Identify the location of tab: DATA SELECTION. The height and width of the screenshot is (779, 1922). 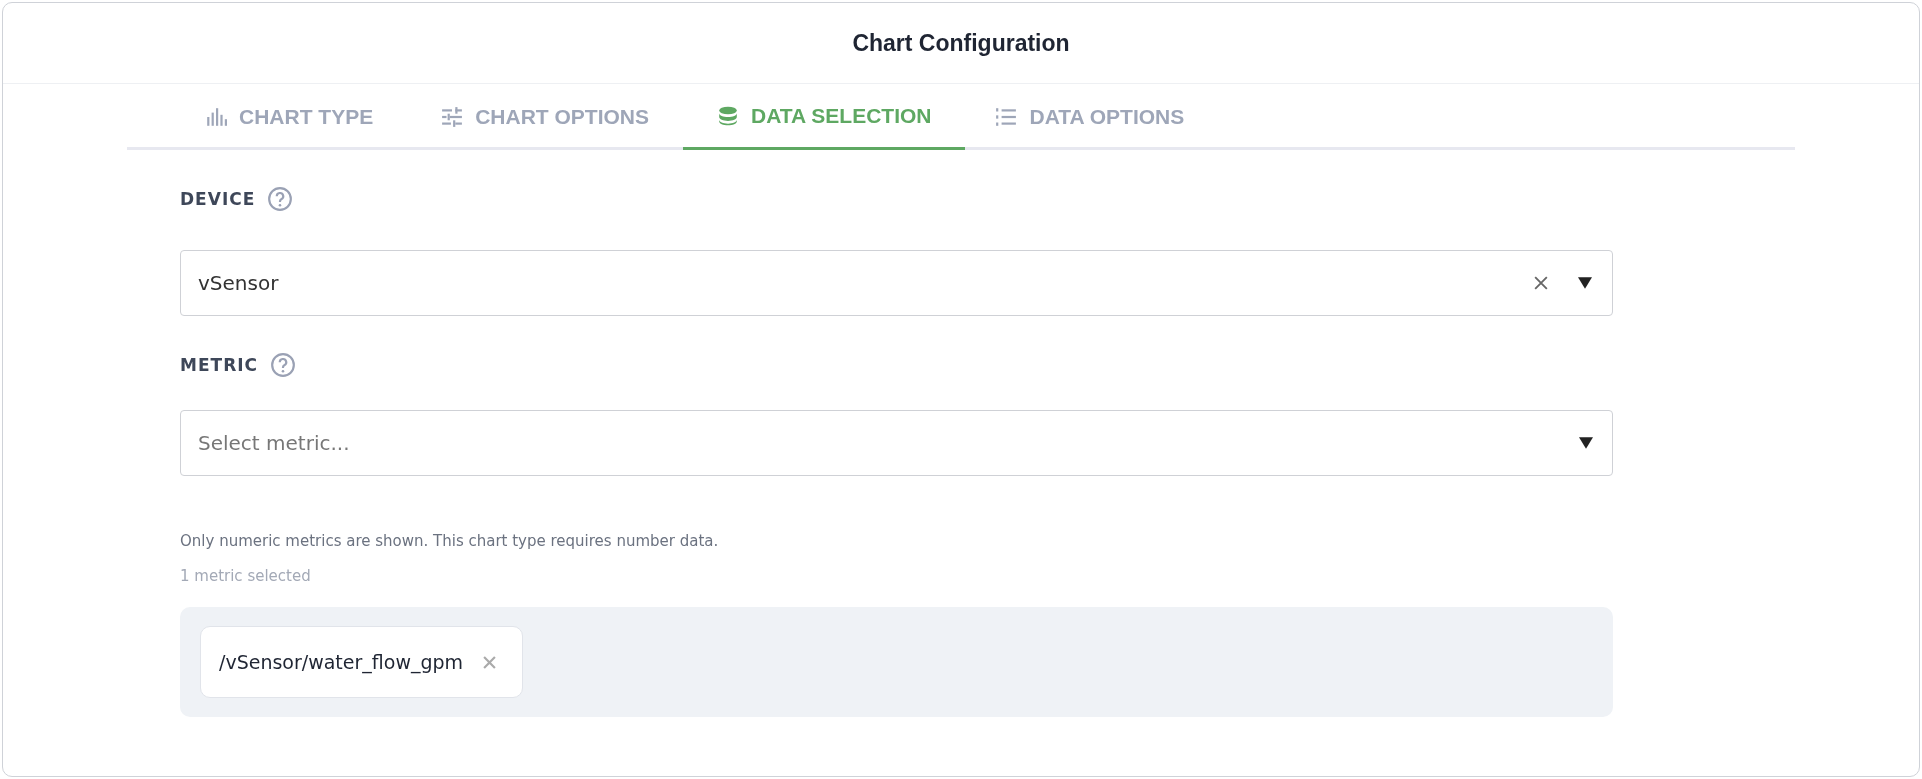
(824, 117).